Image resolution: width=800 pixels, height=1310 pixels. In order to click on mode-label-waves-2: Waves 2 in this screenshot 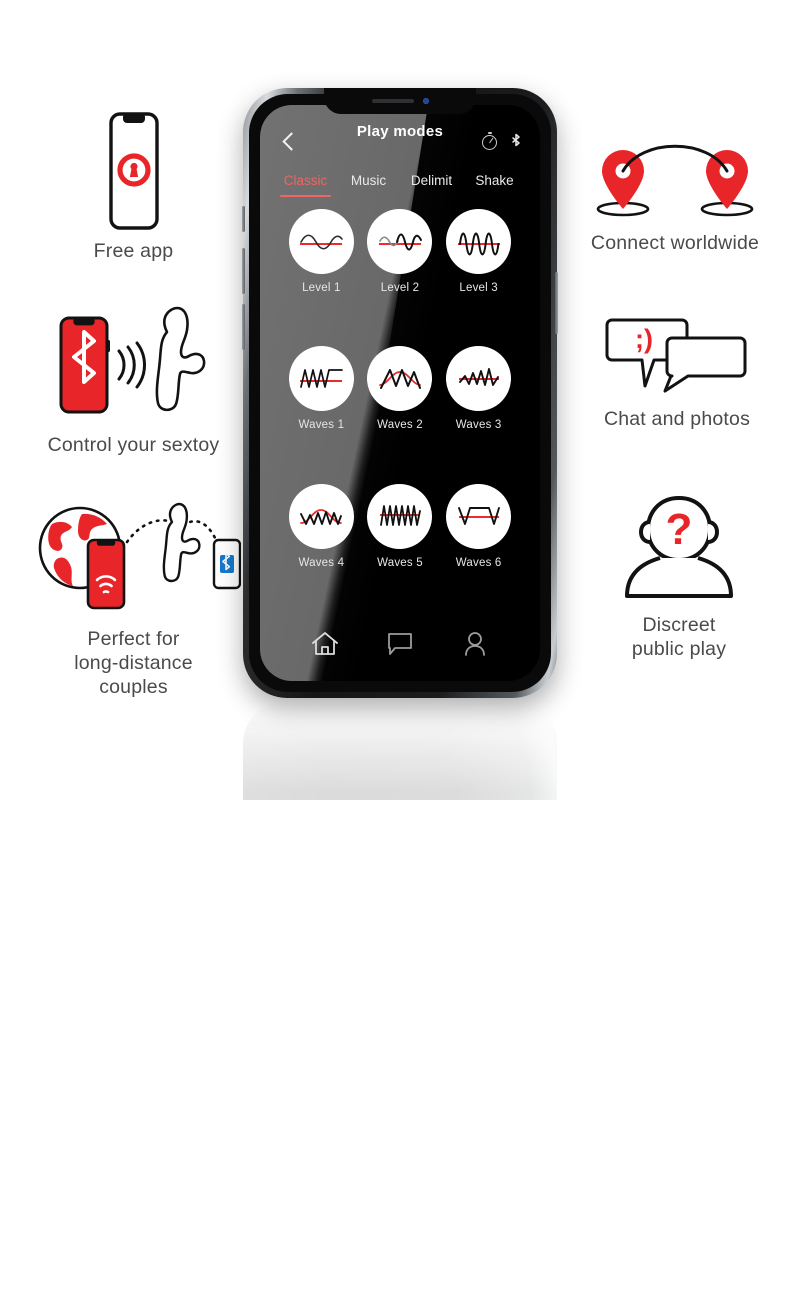, I will do `click(400, 425)`.